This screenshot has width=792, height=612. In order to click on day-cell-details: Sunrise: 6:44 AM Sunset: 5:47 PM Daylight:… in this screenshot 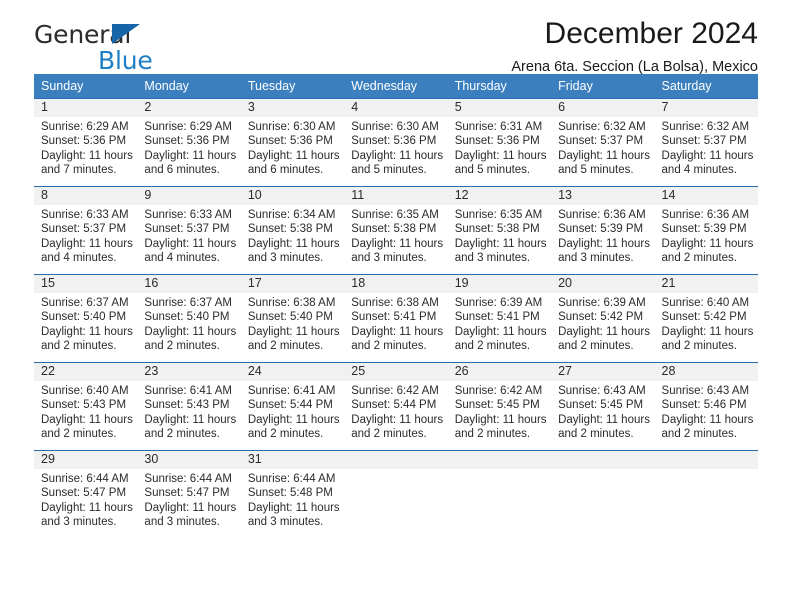, I will do `click(188, 499)`.